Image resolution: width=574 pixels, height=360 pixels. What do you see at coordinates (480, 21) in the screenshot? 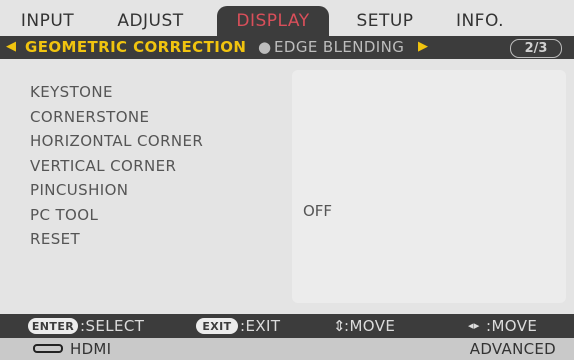
I see `tab-info: INFO.` at bounding box center [480, 21].